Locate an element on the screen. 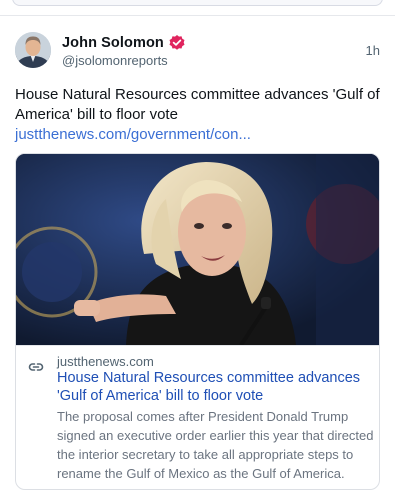 The height and width of the screenshot is (500, 395). author-handle: @jsolomonreports is located at coordinates (115, 60).